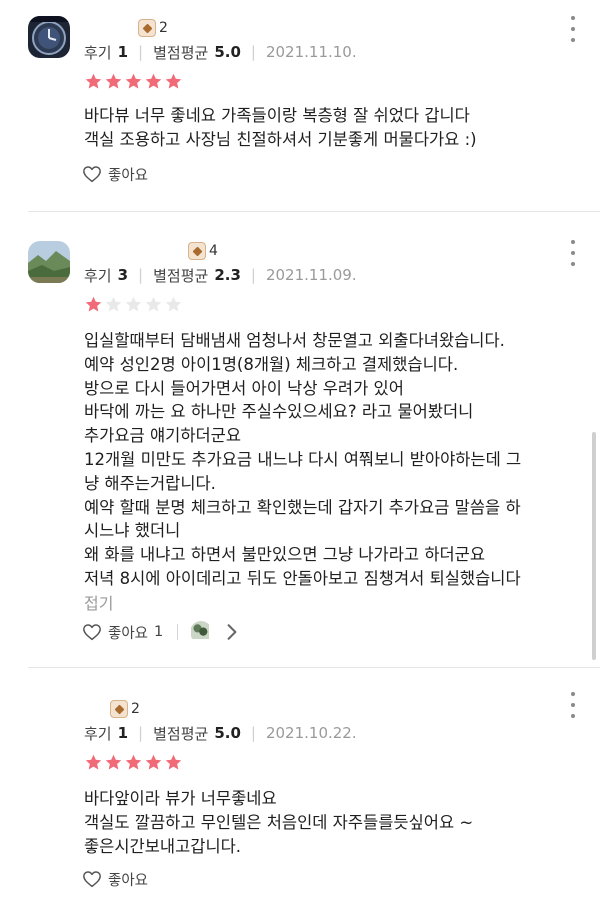 This screenshot has width=600, height=902. I want to click on review-meta: 후기 1 | 별점평균 5.0 | 2021.10.22., so click(220, 733).